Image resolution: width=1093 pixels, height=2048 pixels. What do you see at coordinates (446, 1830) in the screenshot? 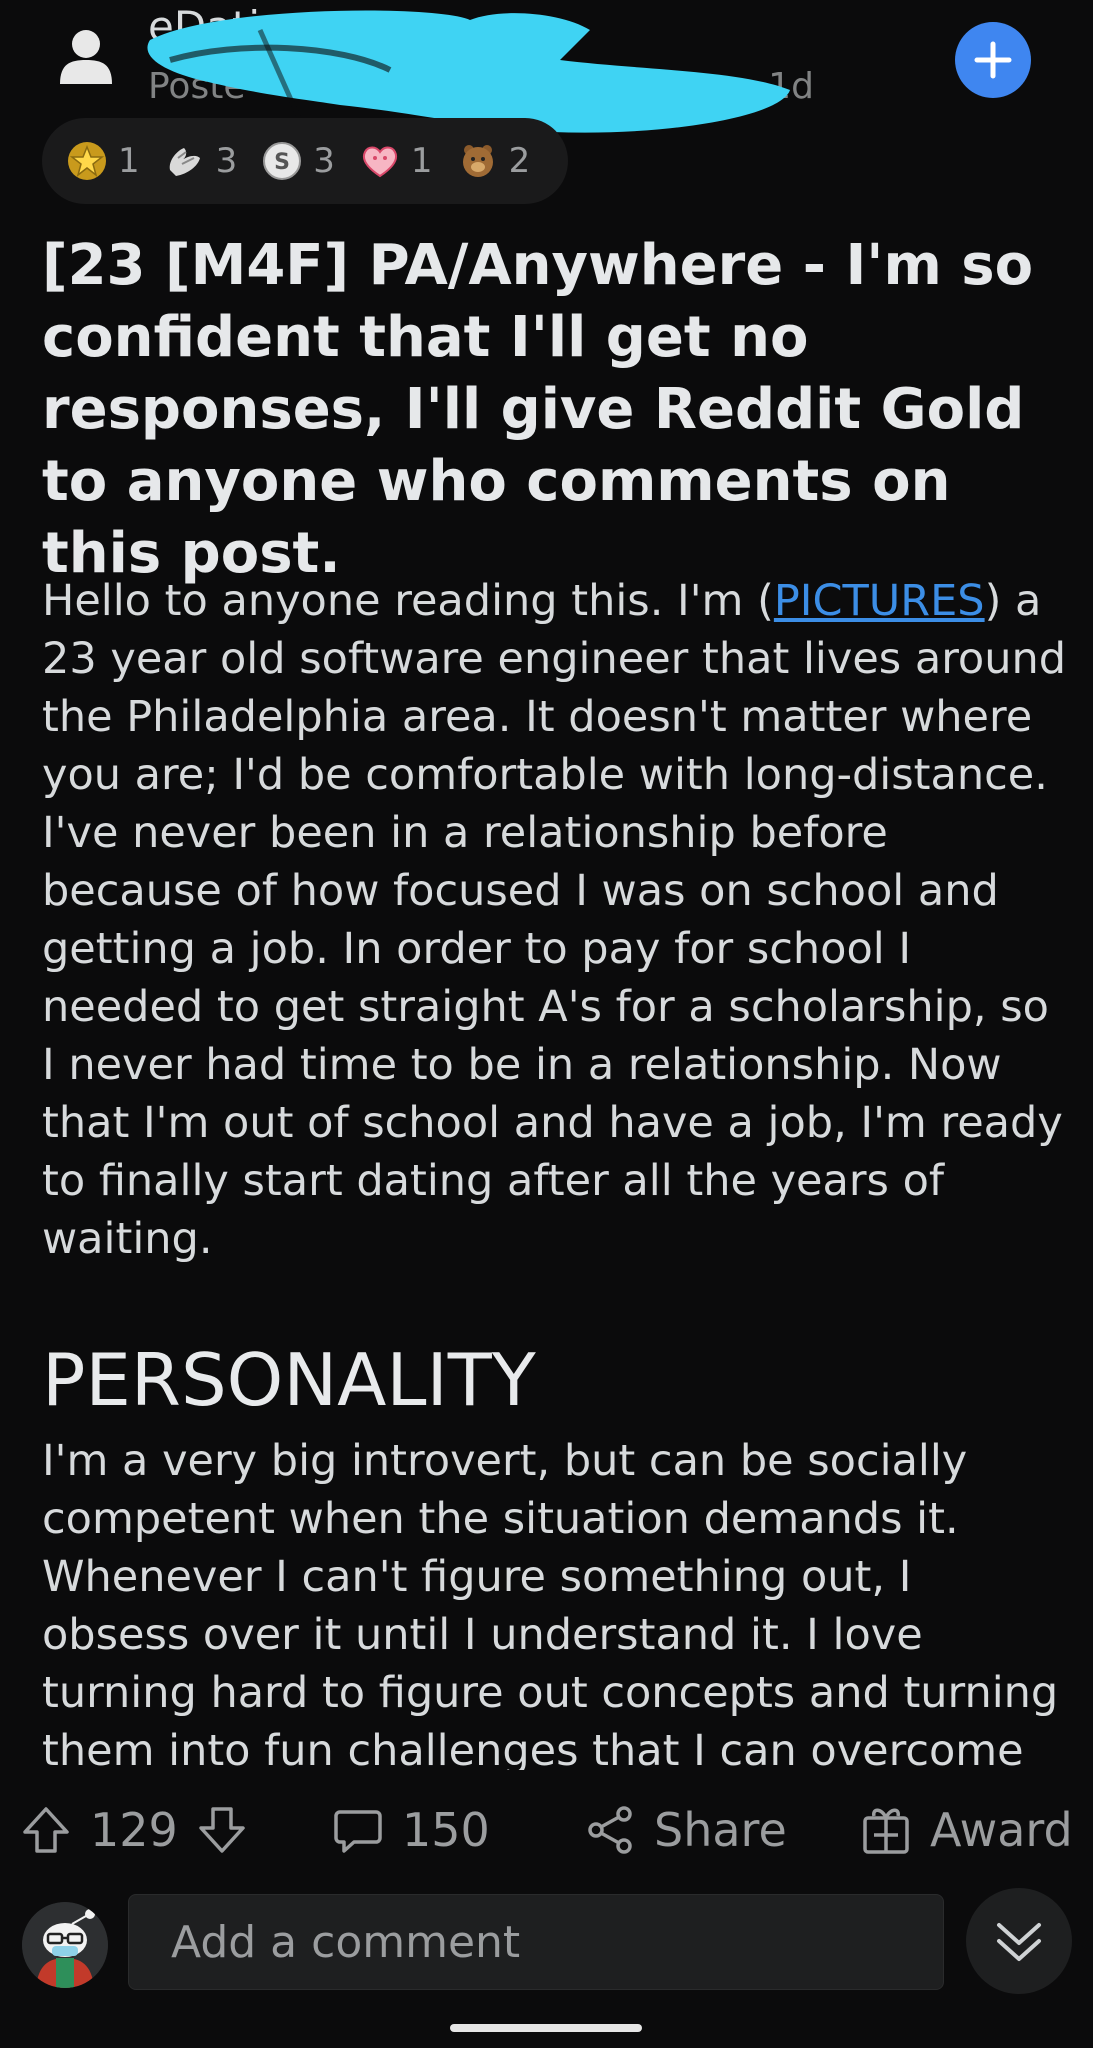
I see `comment-count: 150` at bounding box center [446, 1830].